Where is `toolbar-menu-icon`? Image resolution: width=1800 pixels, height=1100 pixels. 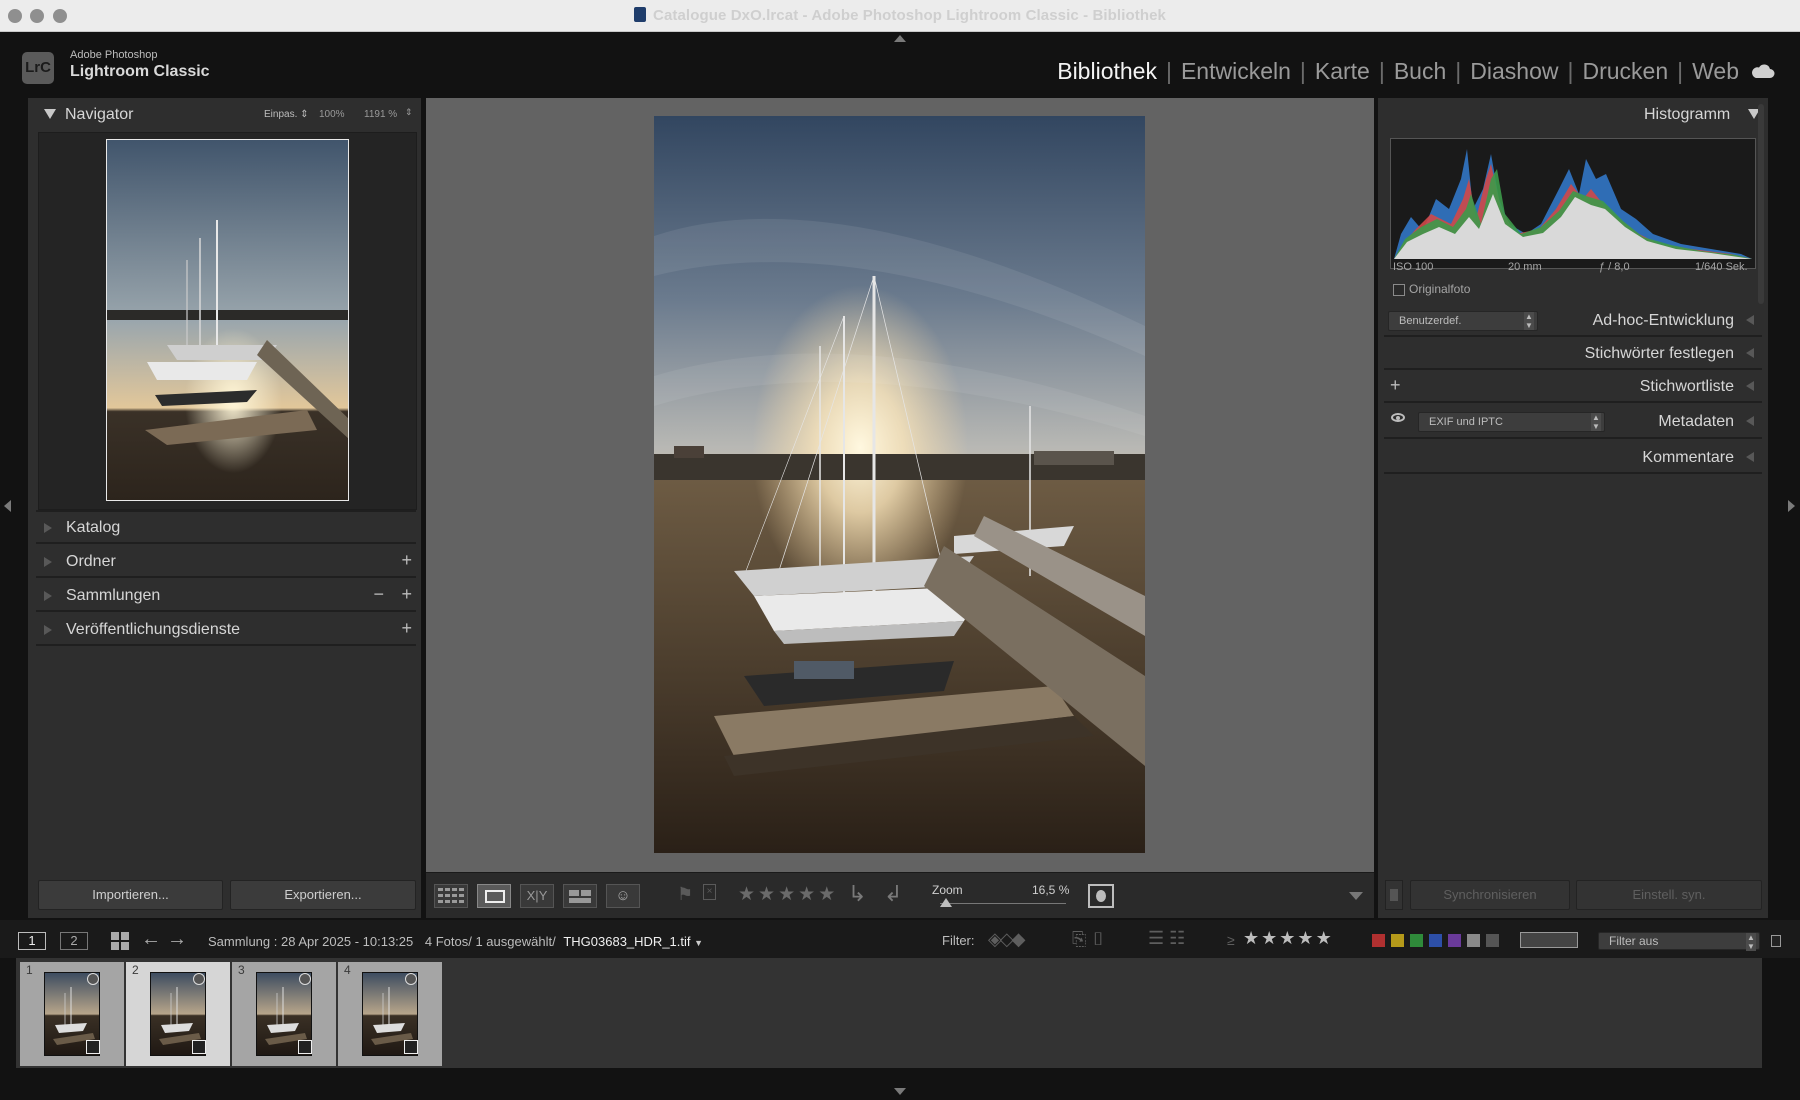
toolbar-menu-icon is located at coordinates (1356, 896).